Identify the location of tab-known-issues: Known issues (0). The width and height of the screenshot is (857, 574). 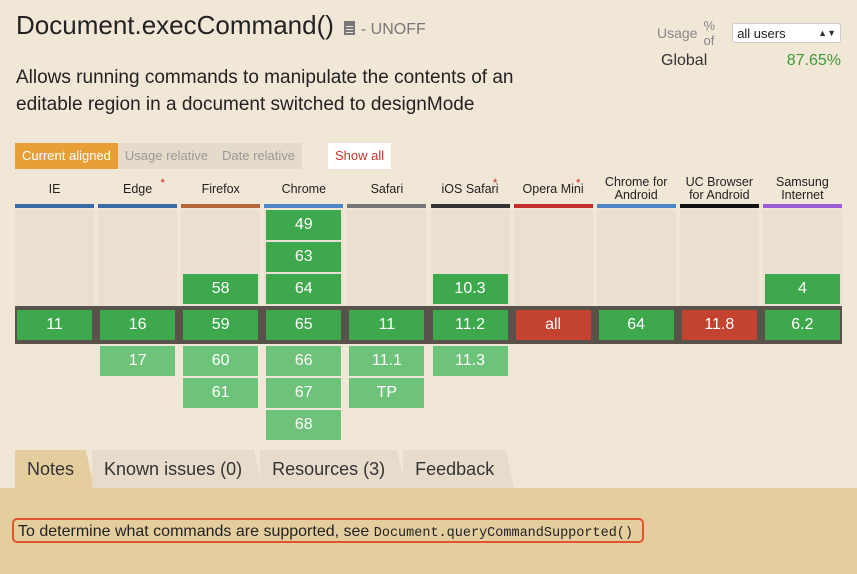
(177, 469).